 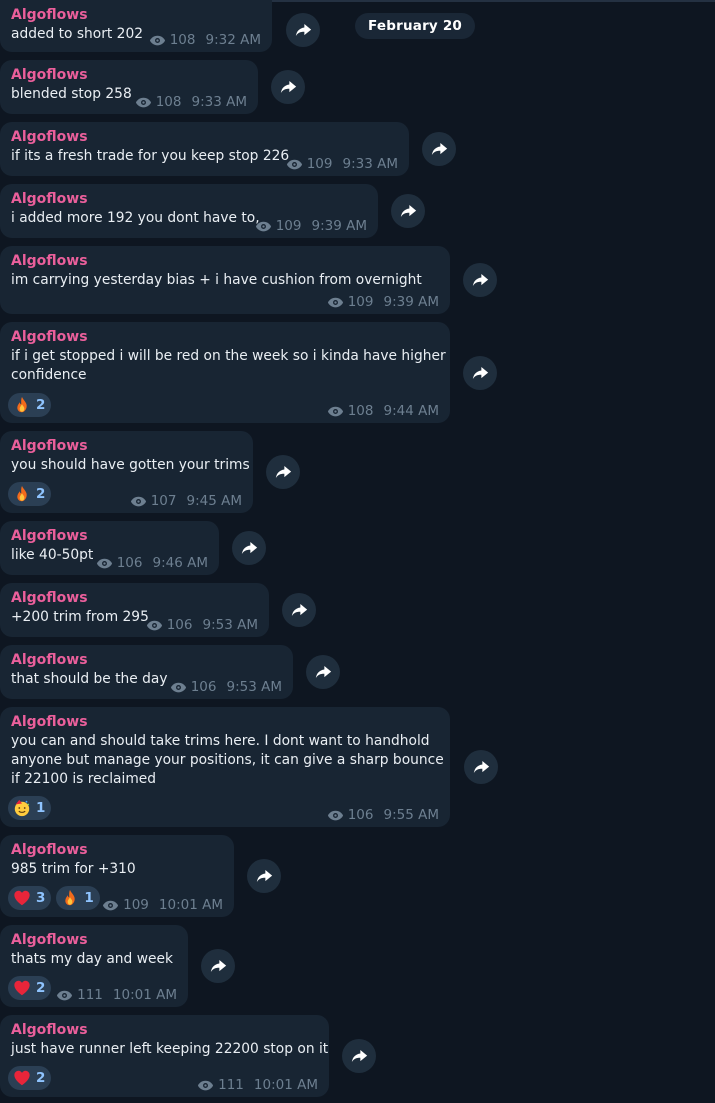 I want to click on message-text: thats my day and week, so click(x=92, y=959).